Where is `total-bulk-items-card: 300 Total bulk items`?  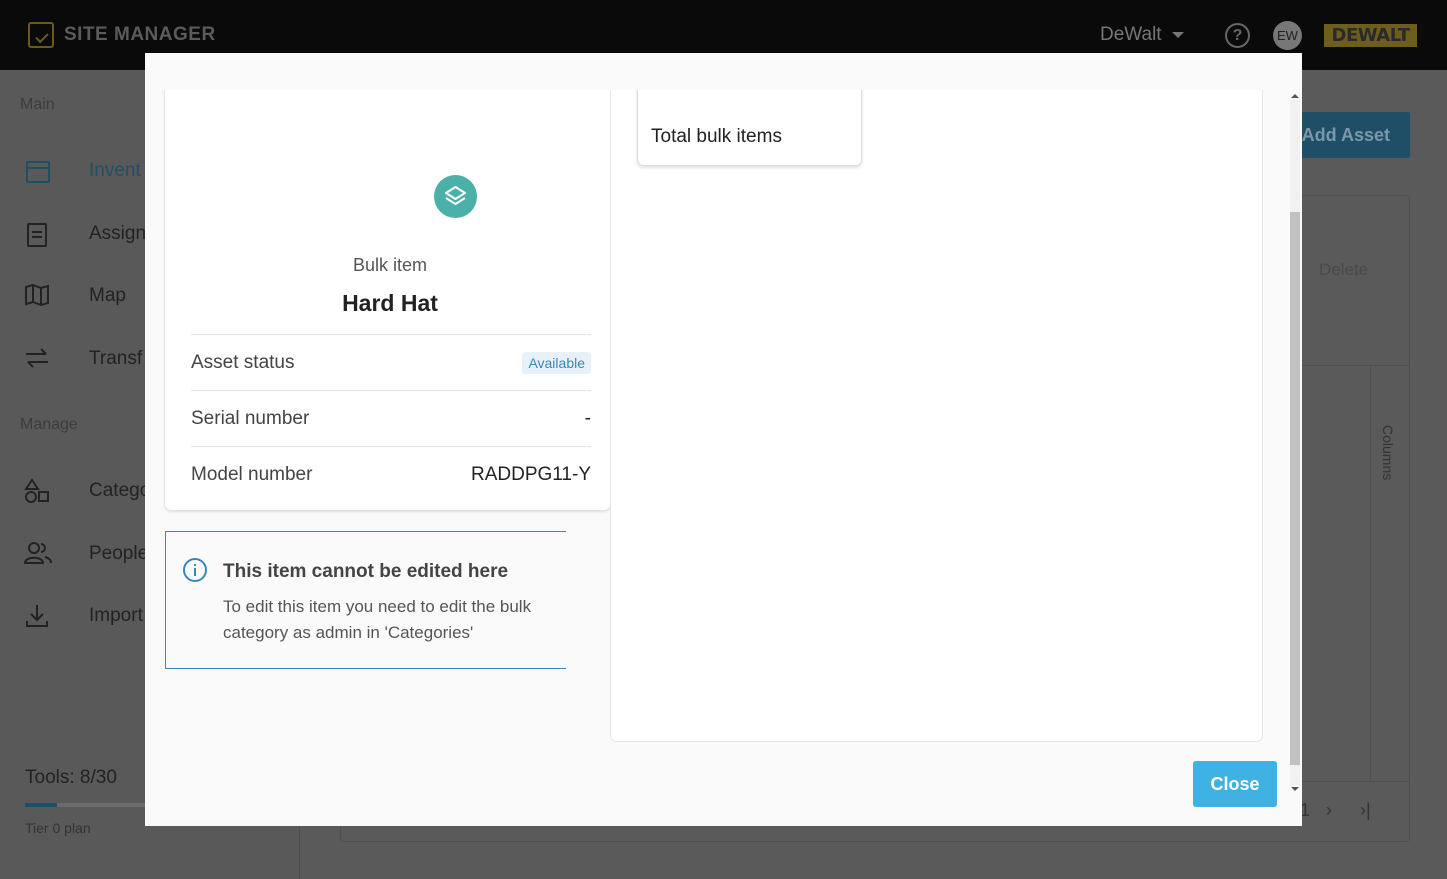
total-bulk-items-card: 300 Total bulk items is located at coordinates (749, 128).